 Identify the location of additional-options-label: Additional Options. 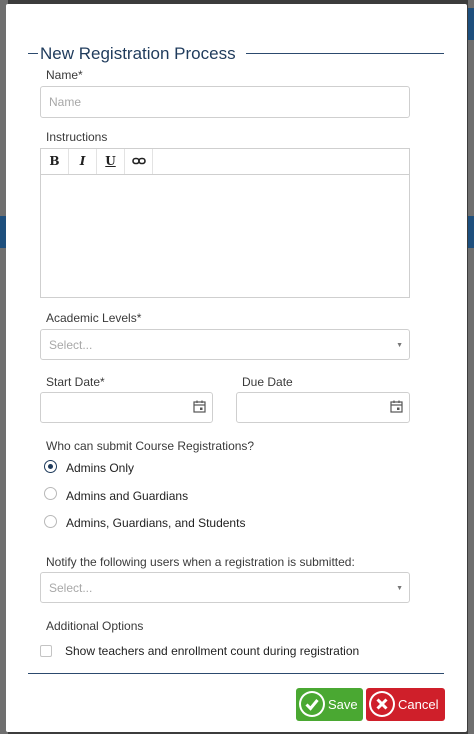
(95, 626).